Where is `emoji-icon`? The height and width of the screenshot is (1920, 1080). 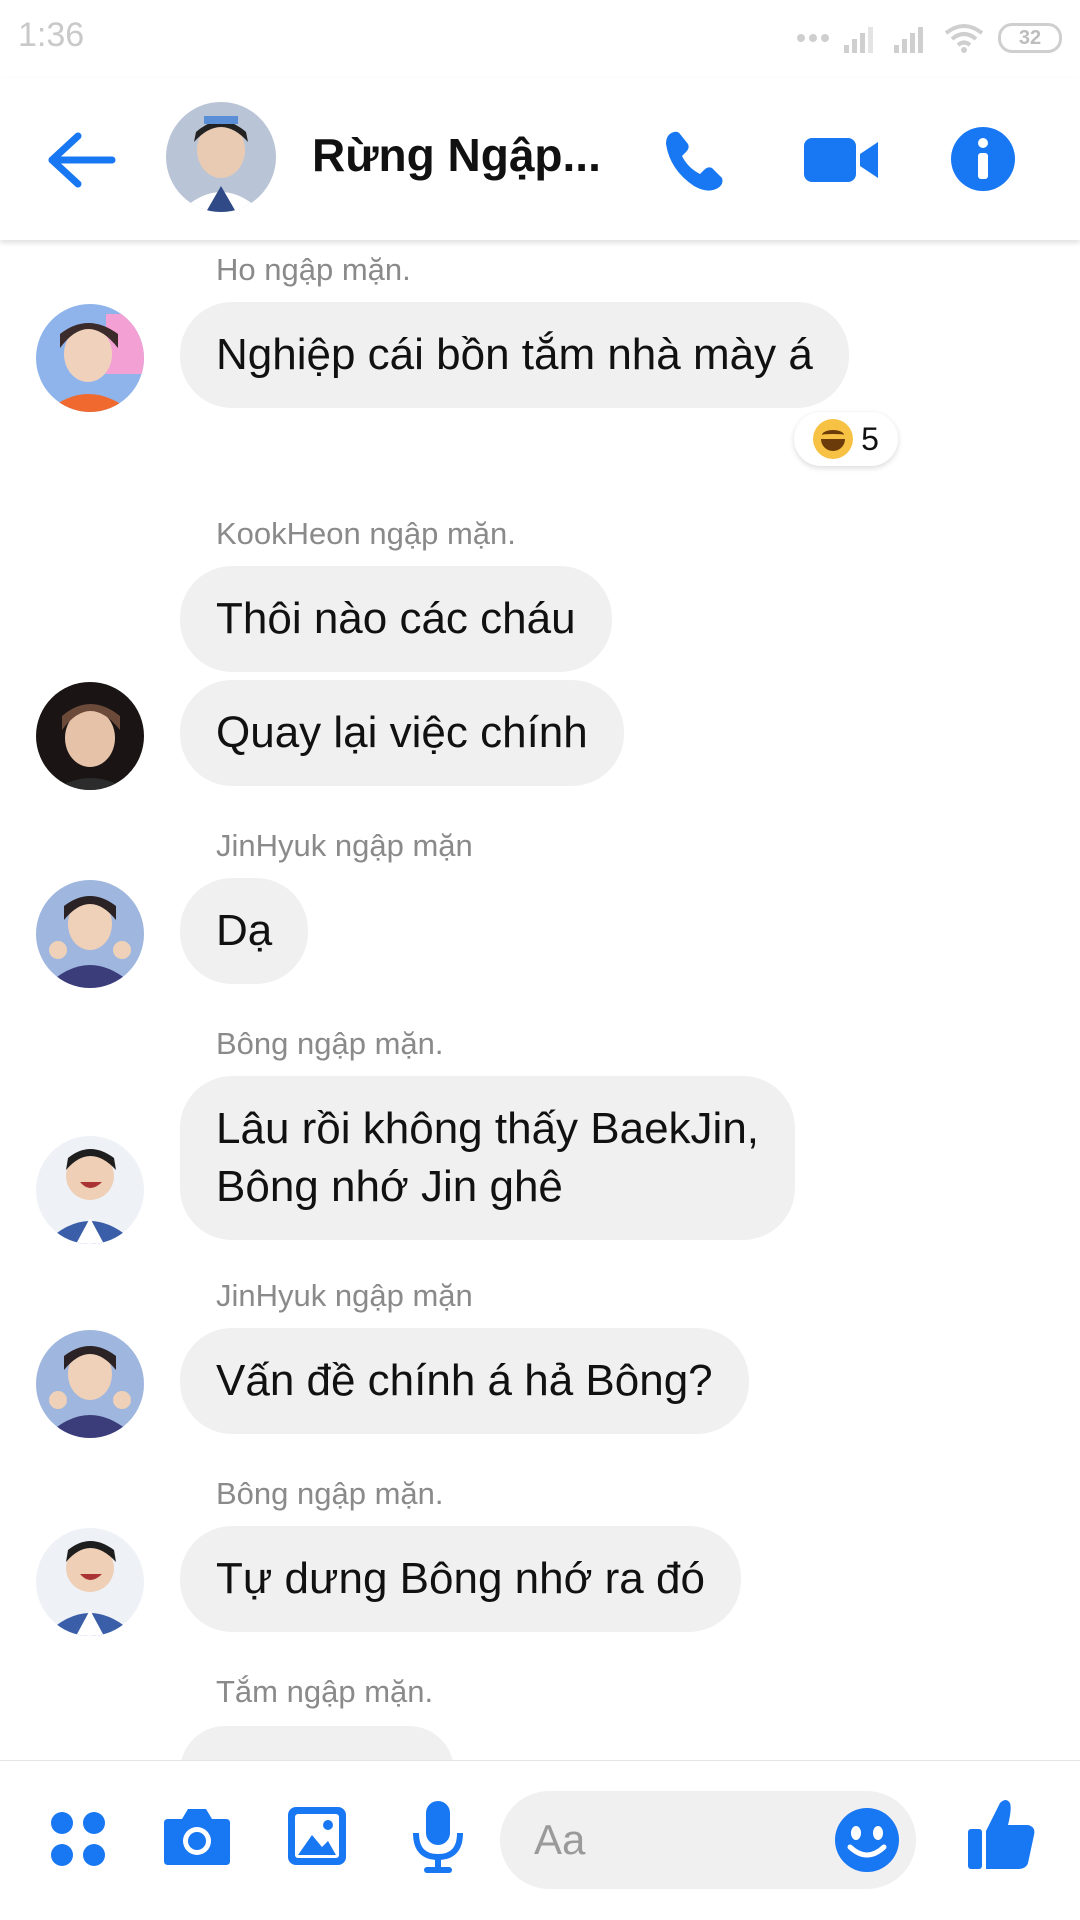 emoji-icon is located at coordinates (867, 1840).